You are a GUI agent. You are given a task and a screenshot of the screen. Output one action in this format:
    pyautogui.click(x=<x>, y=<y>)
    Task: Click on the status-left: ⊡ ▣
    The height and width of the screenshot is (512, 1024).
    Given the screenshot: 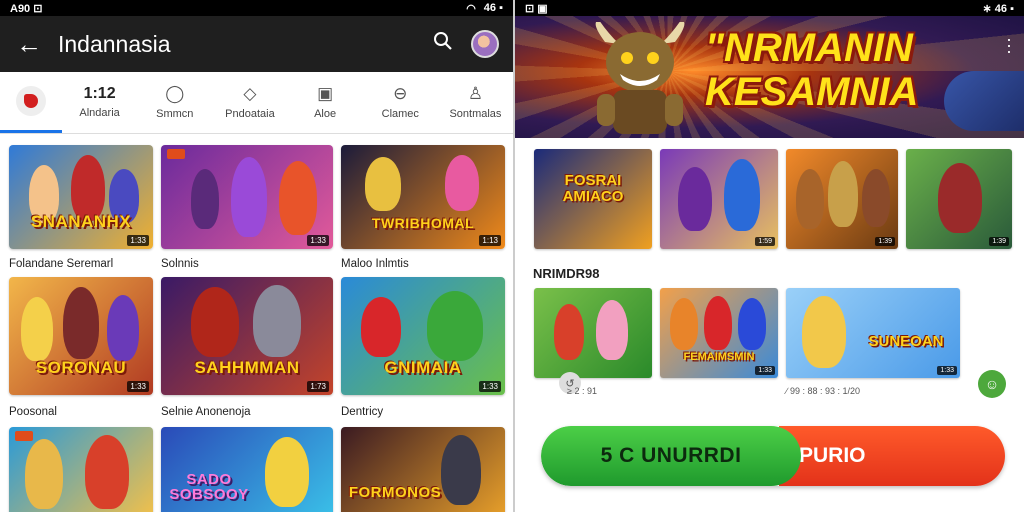 What is the action you would take?
    pyautogui.click(x=536, y=8)
    